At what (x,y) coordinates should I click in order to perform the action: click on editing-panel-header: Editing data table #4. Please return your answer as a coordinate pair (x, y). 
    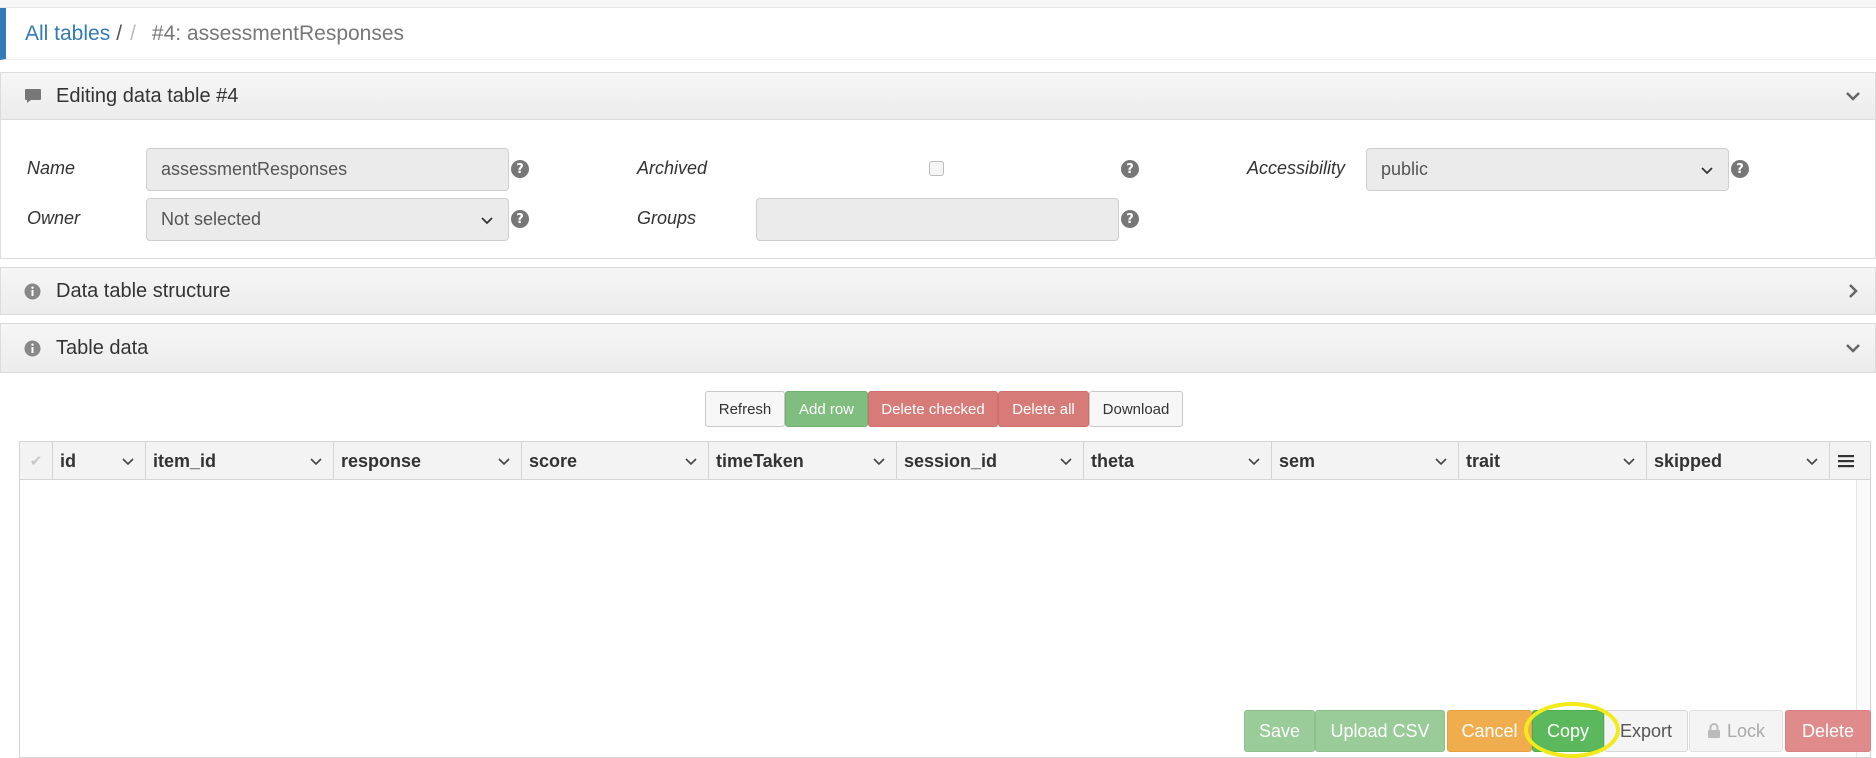
    Looking at the image, I should click on (938, 96).